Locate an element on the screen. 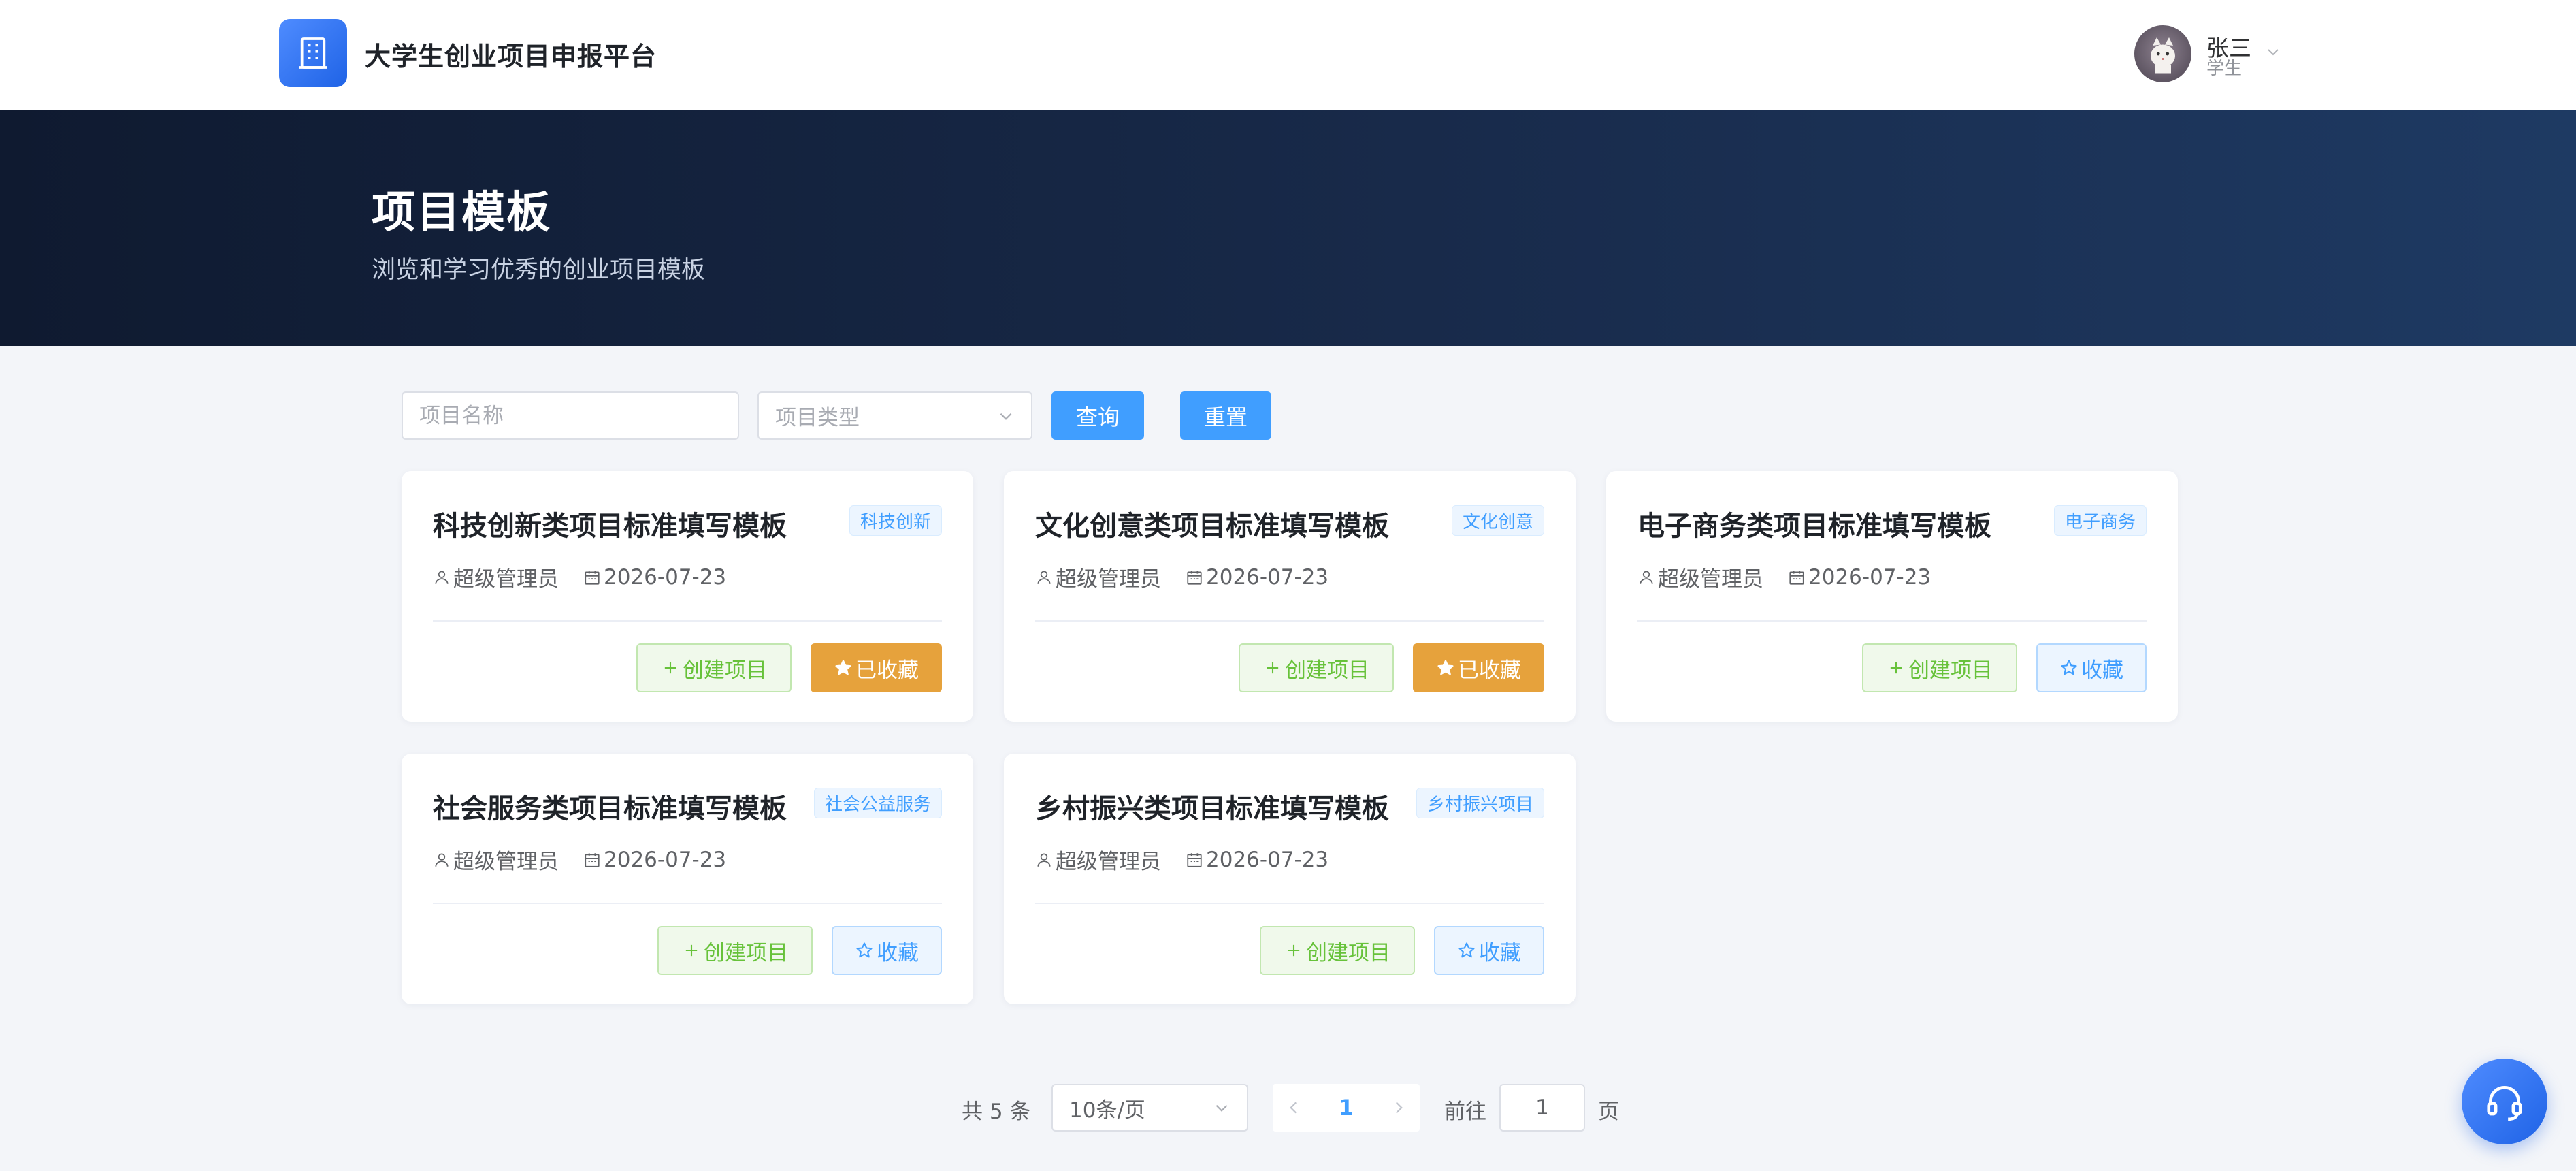 This screenshot has height=1171, width=2576. card-title: 电子商务类项目标准填写模板 is located at coordinates (1814, 523).